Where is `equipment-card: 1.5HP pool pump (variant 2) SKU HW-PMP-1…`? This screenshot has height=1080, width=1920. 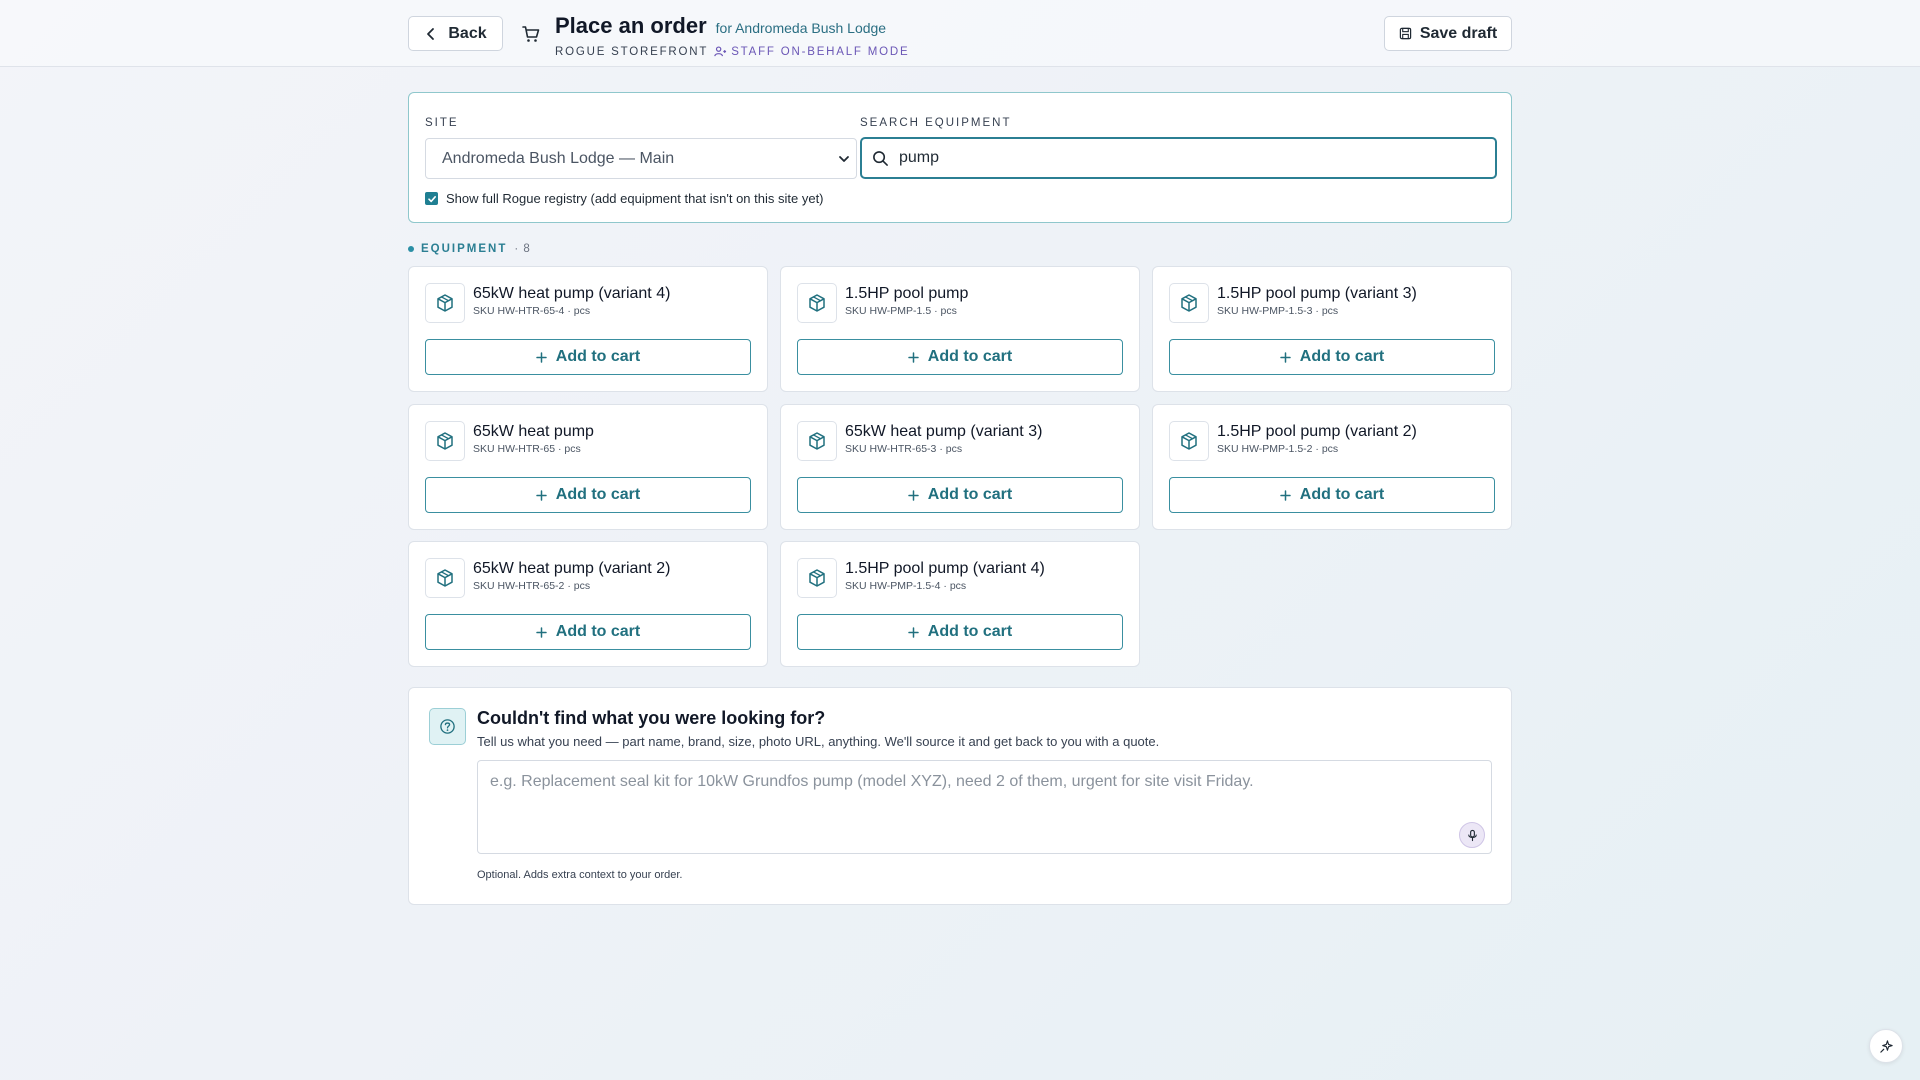
equipment-card: 1.5HP pool pump (variant 2) SKU HW-PMP-1… is located at coordinates (1332, 467).